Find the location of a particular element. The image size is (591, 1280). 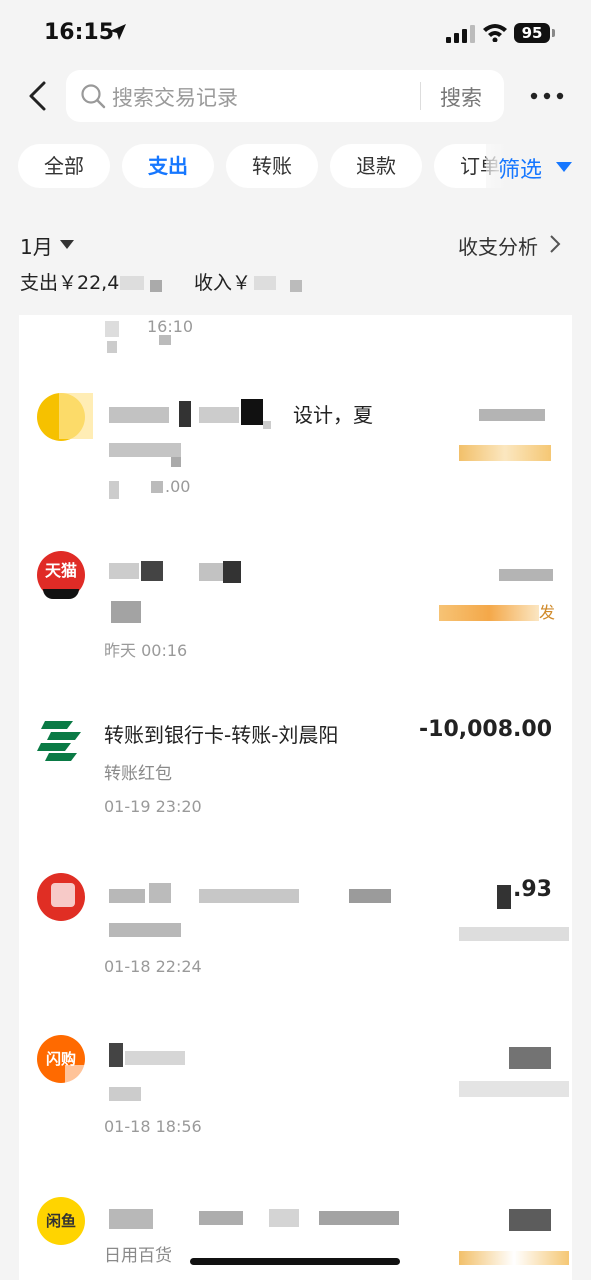

transaction-time: 01-18 18:56 is located at coordinates (153, 1126).